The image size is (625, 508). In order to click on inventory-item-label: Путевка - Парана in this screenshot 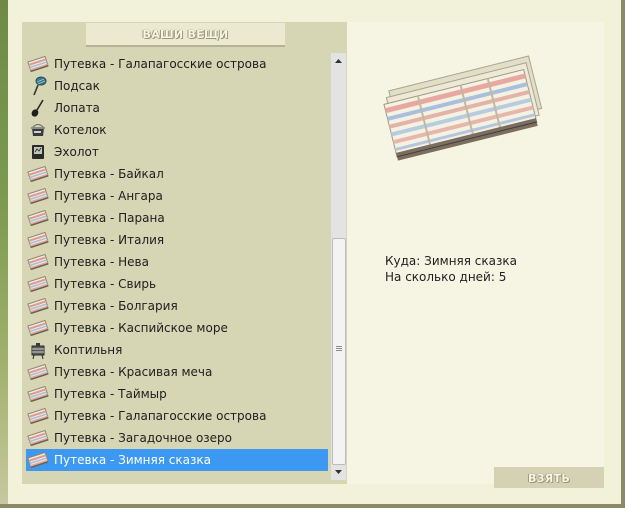, I will do `click(109, 218)`.